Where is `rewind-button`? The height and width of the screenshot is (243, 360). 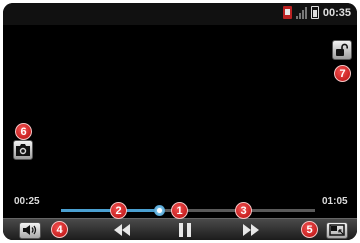
rewind-button is located at coordinates (122, 229).